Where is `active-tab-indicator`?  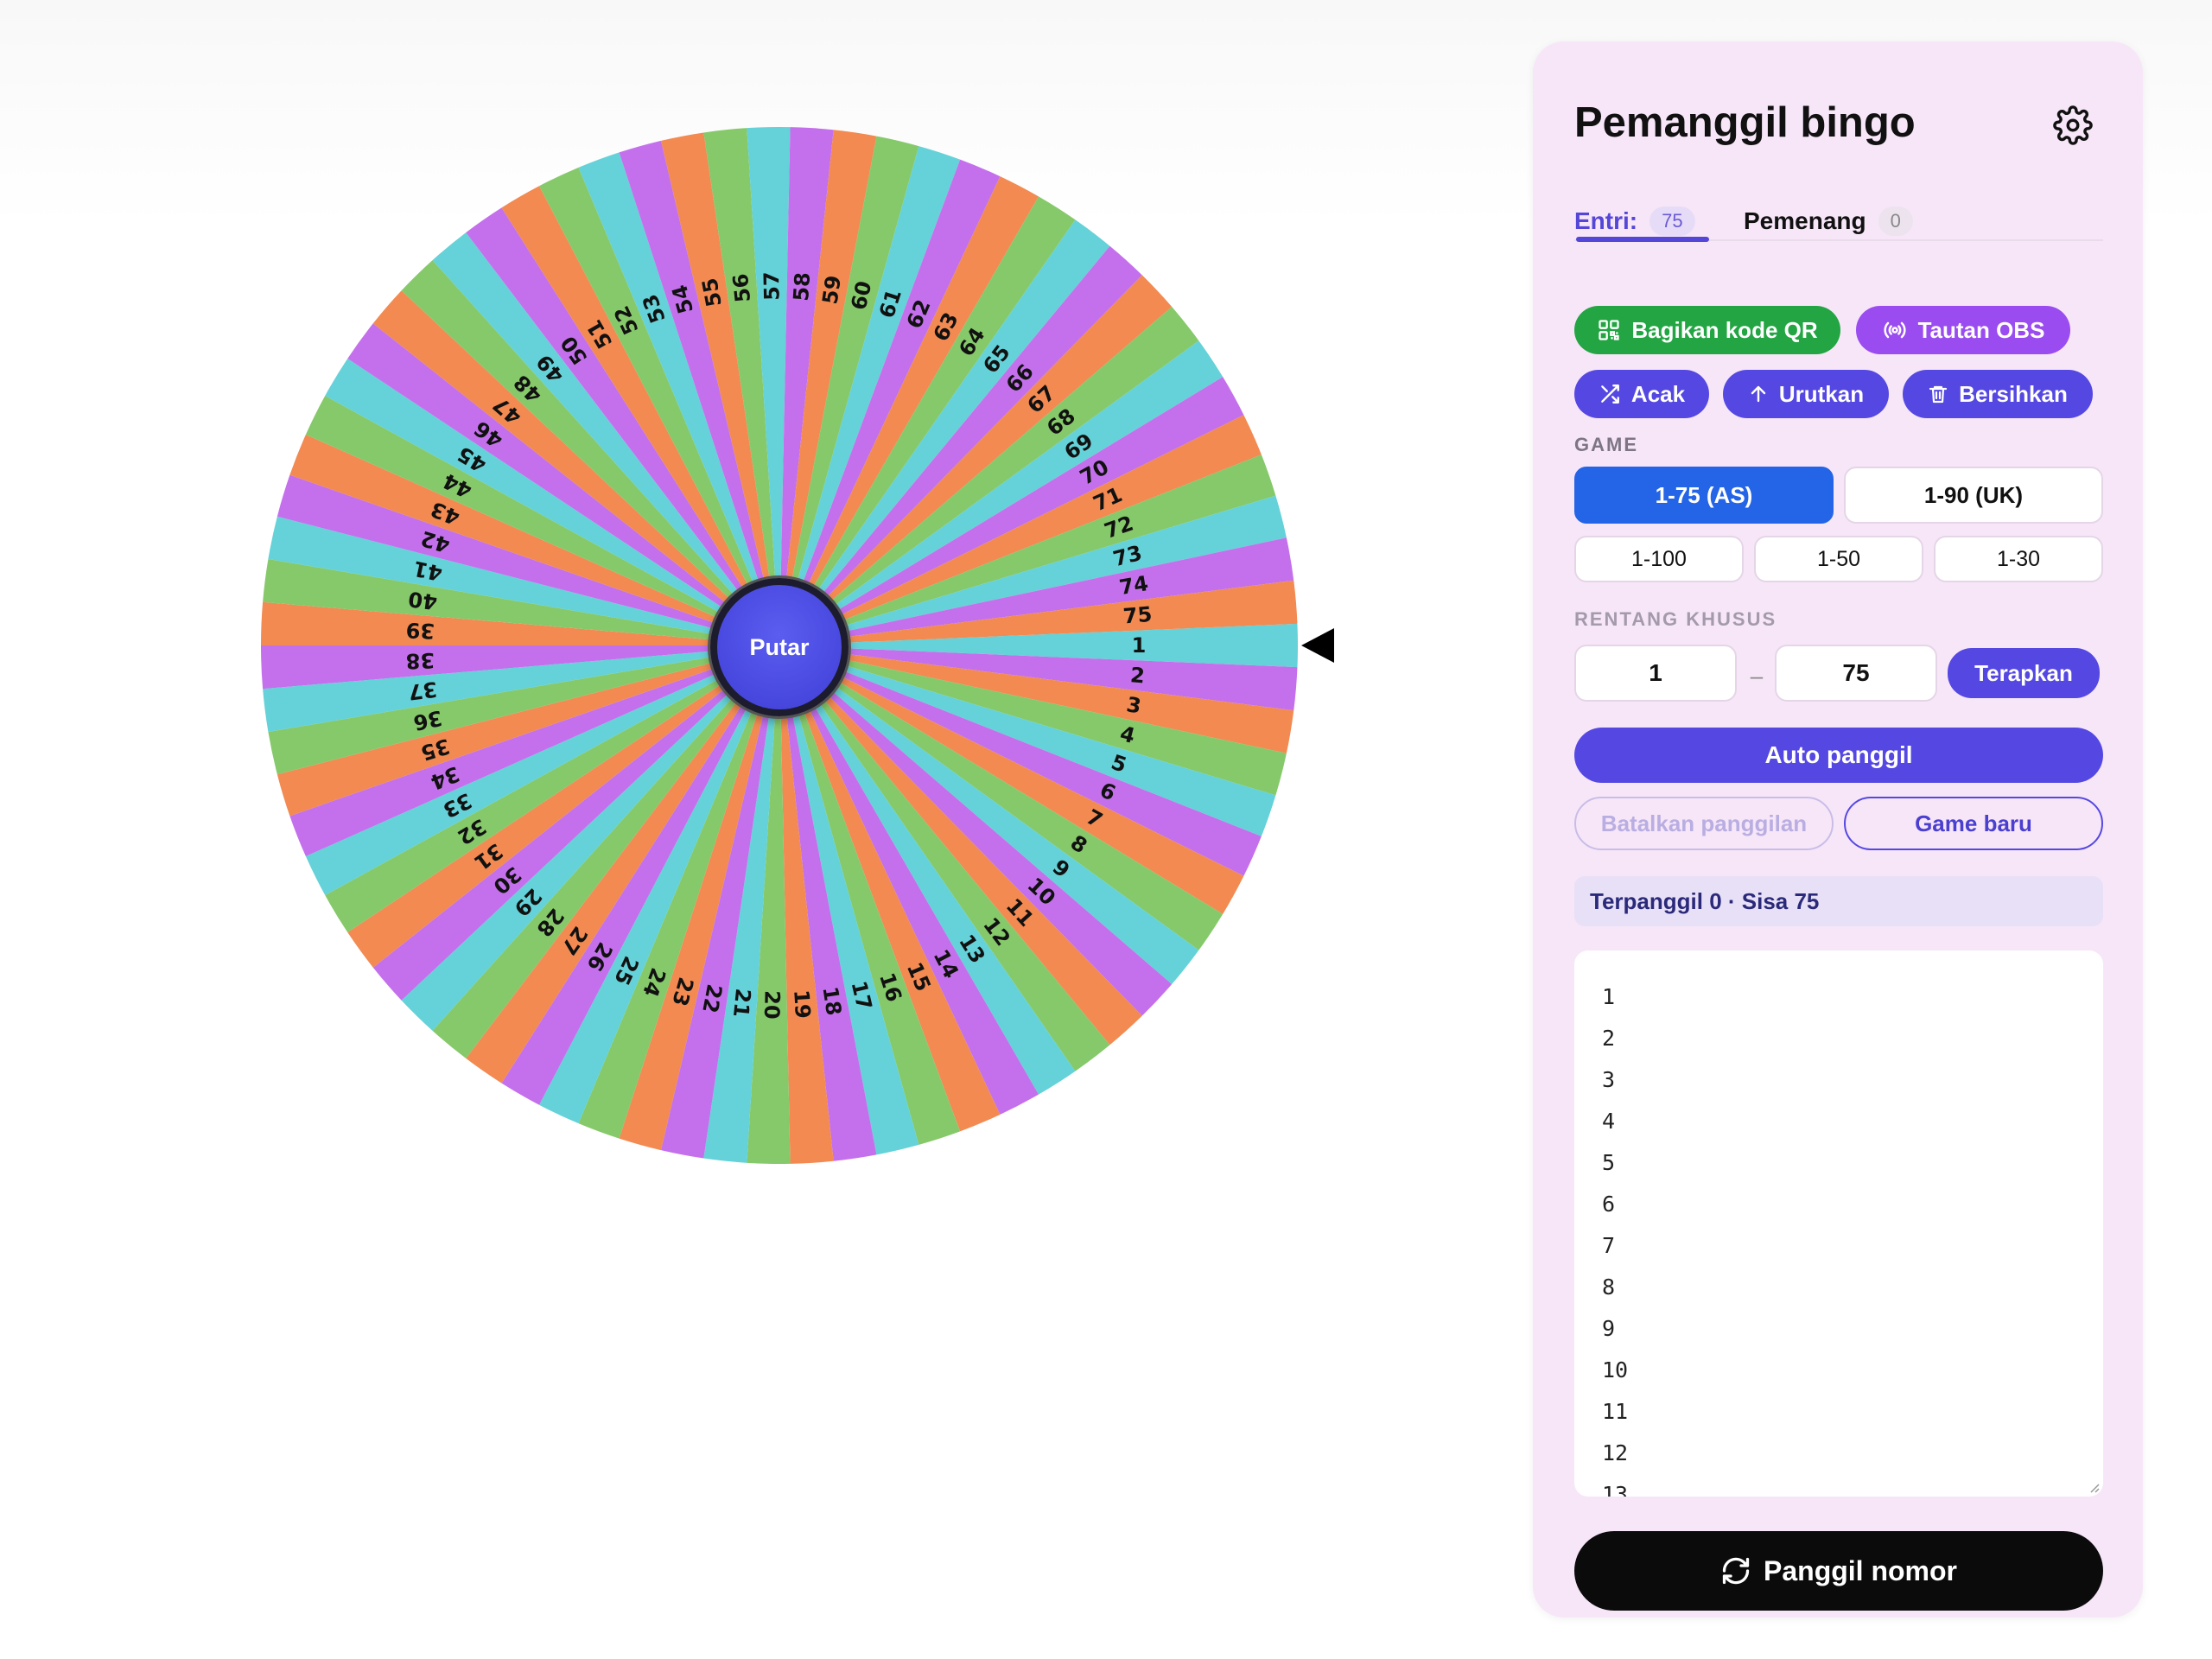 active-tab-indicator is located at coordinates (1642, 239).